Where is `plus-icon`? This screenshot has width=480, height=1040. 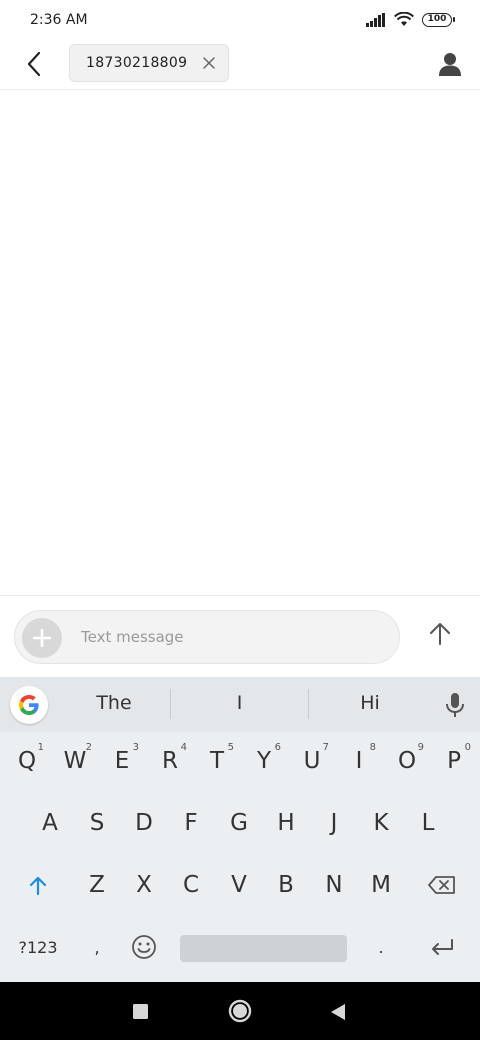 plus-icon is located at coordinates (42, 638).